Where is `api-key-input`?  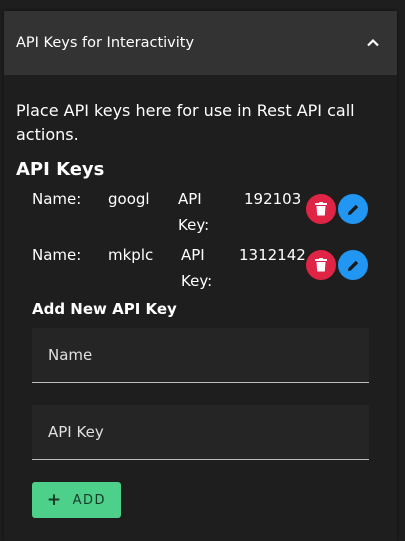
api-key-input is located at coordinates (200, 432).